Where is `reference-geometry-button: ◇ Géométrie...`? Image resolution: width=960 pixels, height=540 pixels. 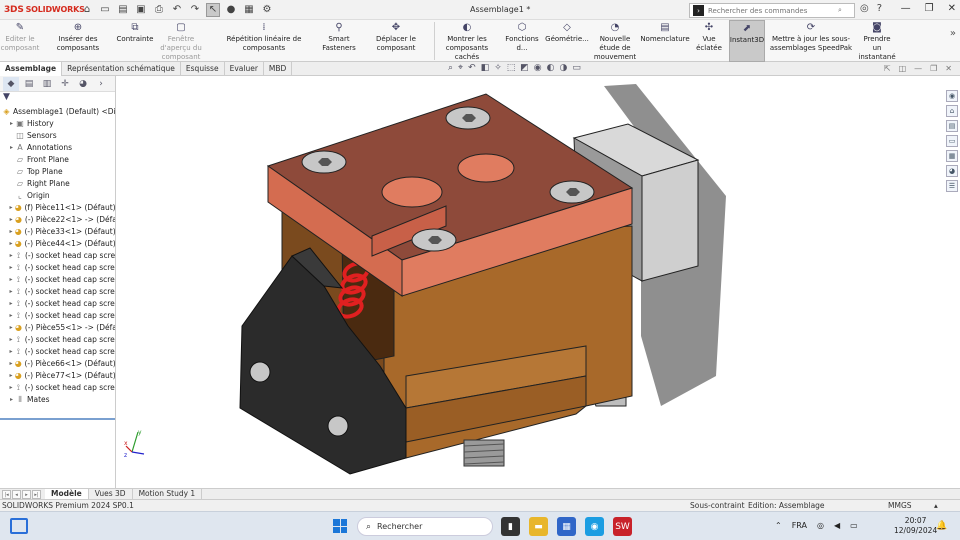
reference-geometry-button: ◇ Géométrie... is located at coordinates (567, 41).